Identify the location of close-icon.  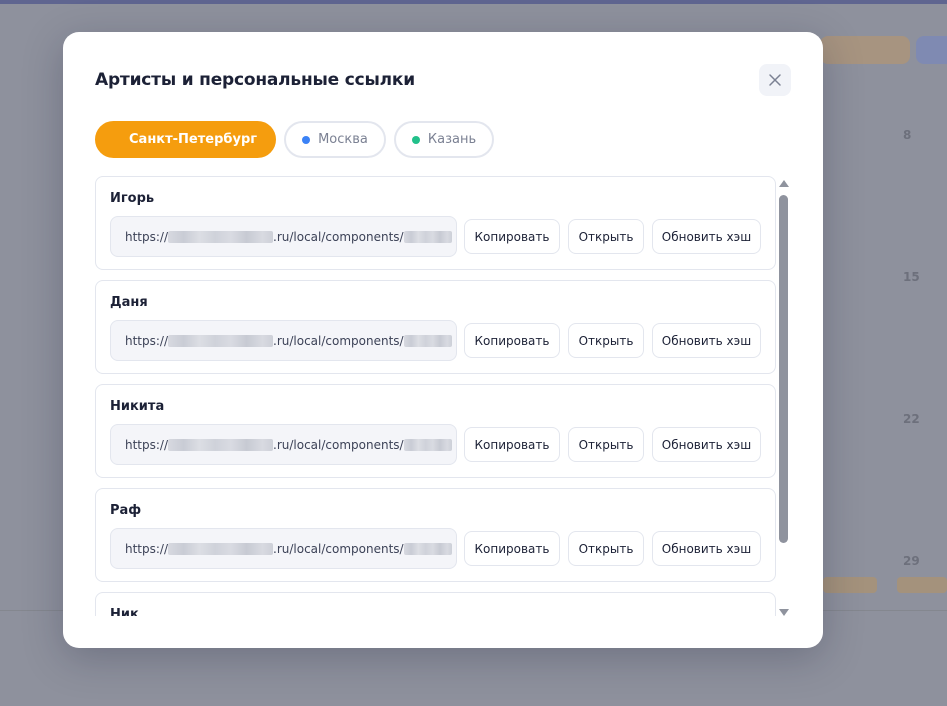
(775, 80).